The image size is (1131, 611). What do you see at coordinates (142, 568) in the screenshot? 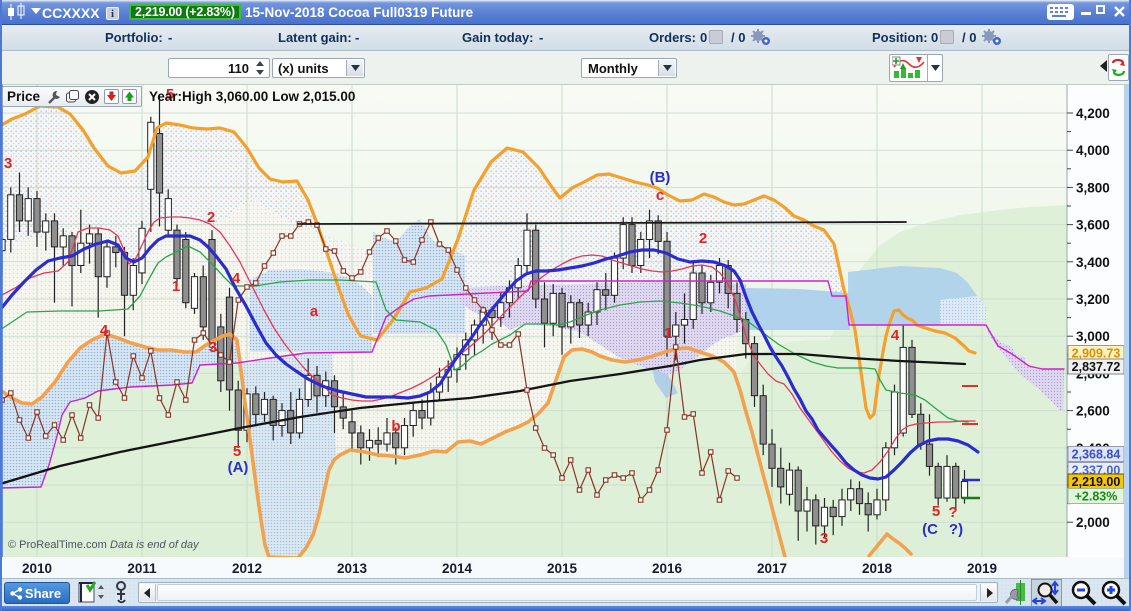
I see `svg-text: 2011` at bounding box center [142, 568].